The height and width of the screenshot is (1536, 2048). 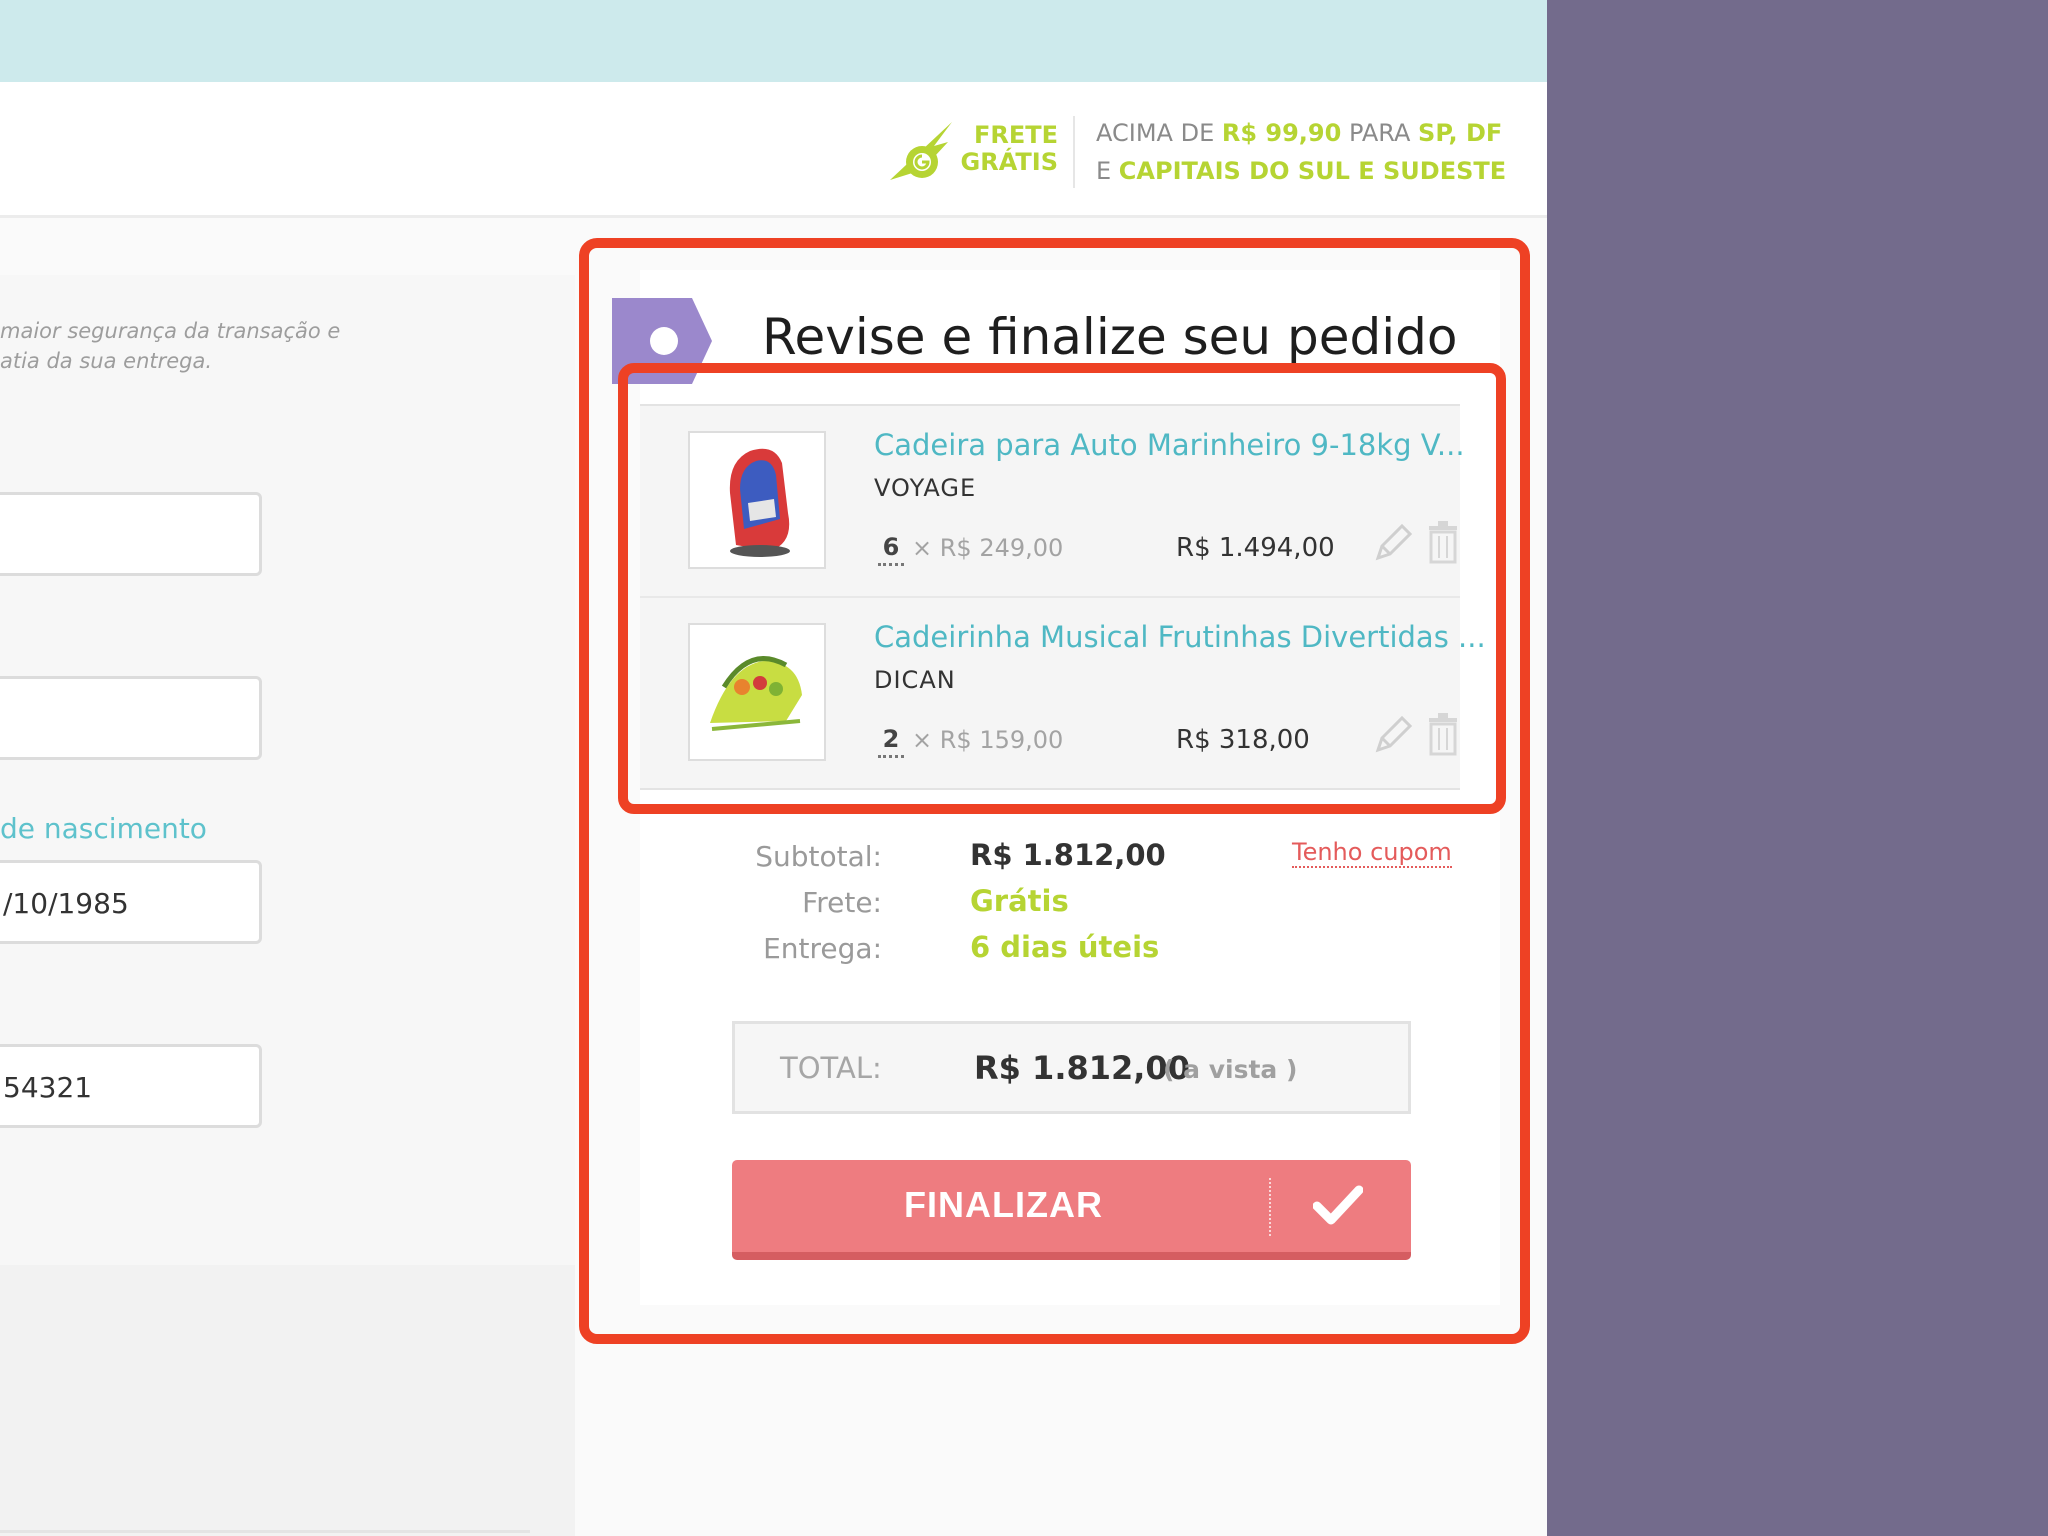 I want to click on birth-date-field: /10/1985, so click(x=131, y=902).